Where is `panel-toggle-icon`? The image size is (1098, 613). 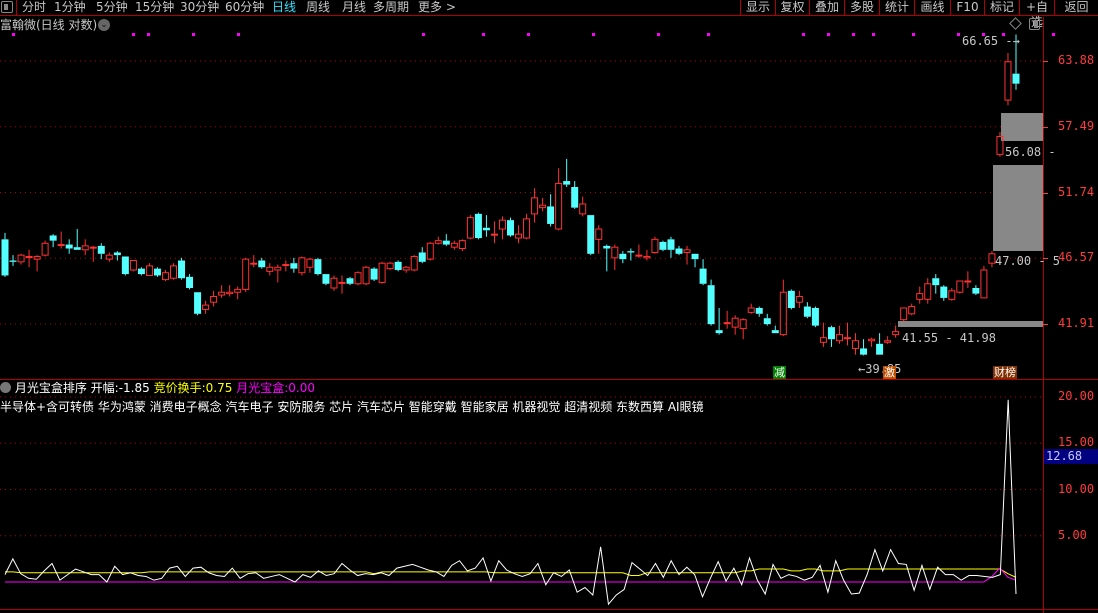 panel-toggle-icon is located at coordinates (1034, 24).